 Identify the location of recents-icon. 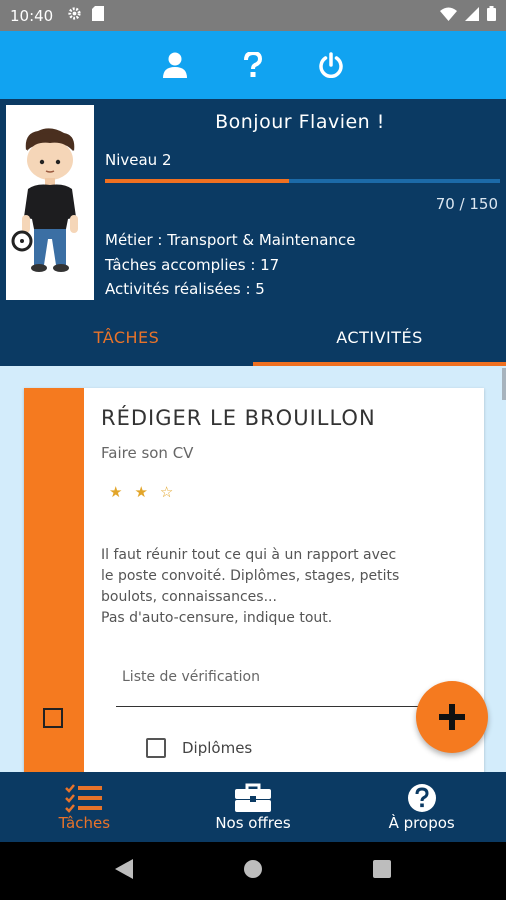
(382, 871).